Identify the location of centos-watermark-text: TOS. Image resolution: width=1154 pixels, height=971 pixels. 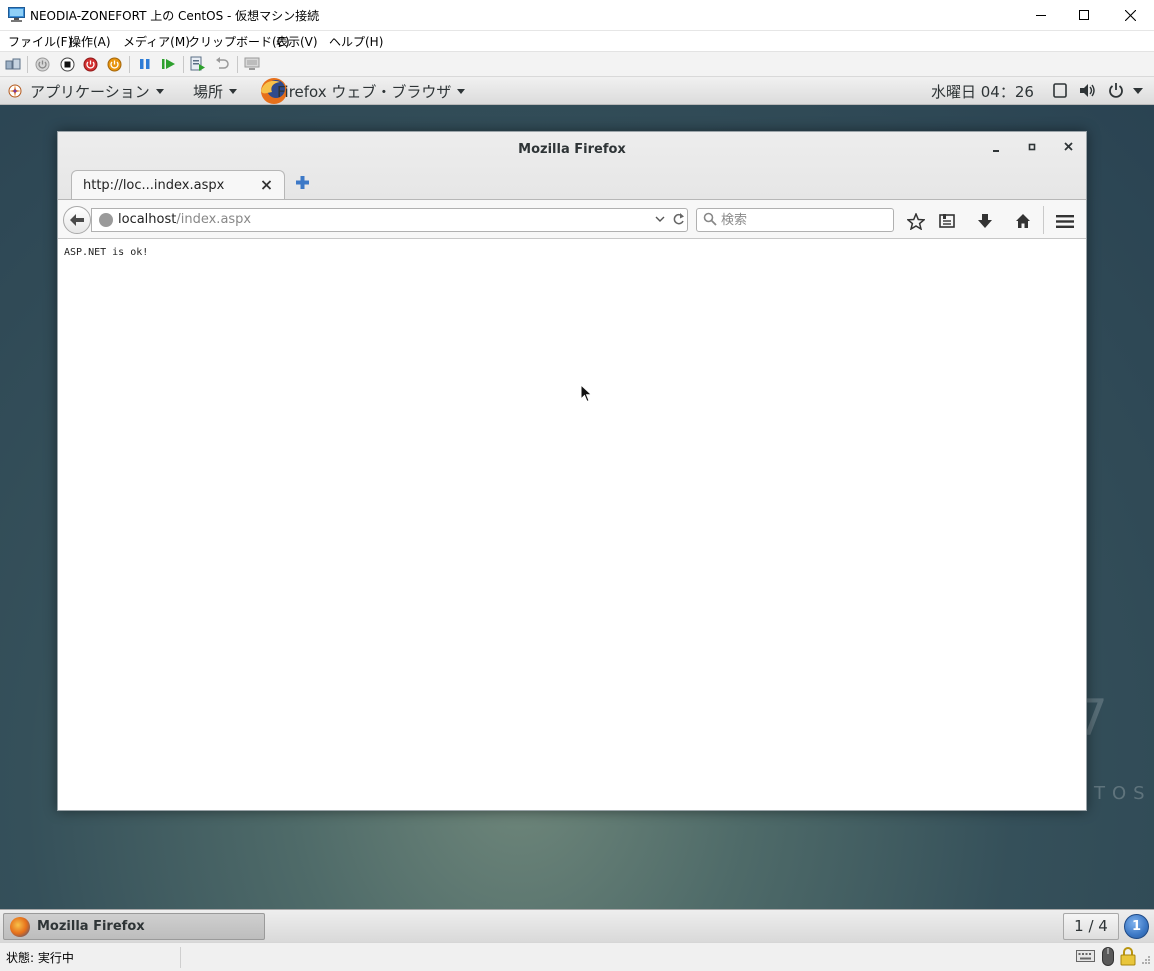
(1123, 793).